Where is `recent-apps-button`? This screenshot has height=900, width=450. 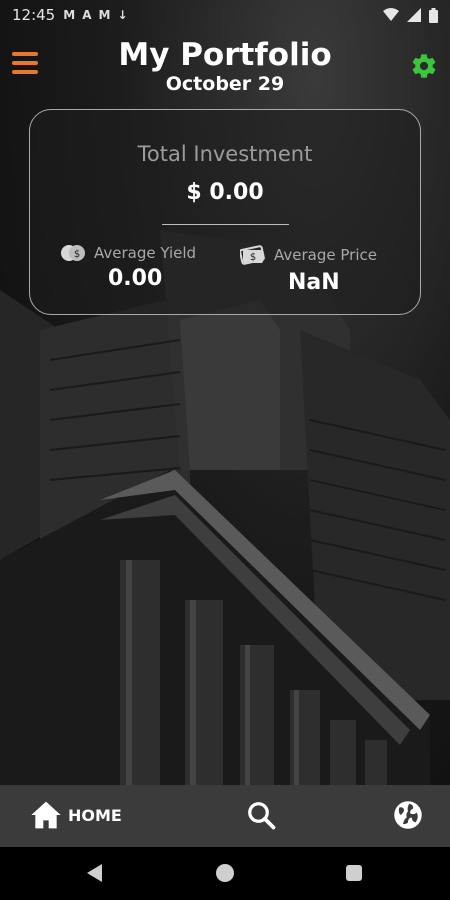 recent-apps-button is located at coordinates (354, 873).